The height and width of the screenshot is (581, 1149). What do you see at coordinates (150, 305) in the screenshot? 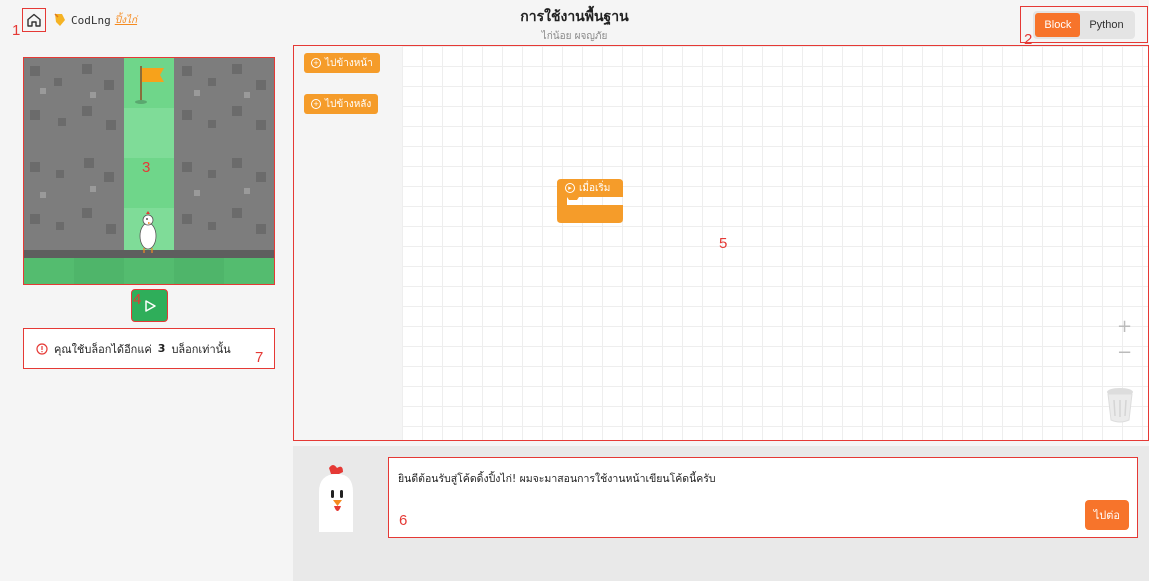
I see `play-icon` at bounding box center [150, 305].